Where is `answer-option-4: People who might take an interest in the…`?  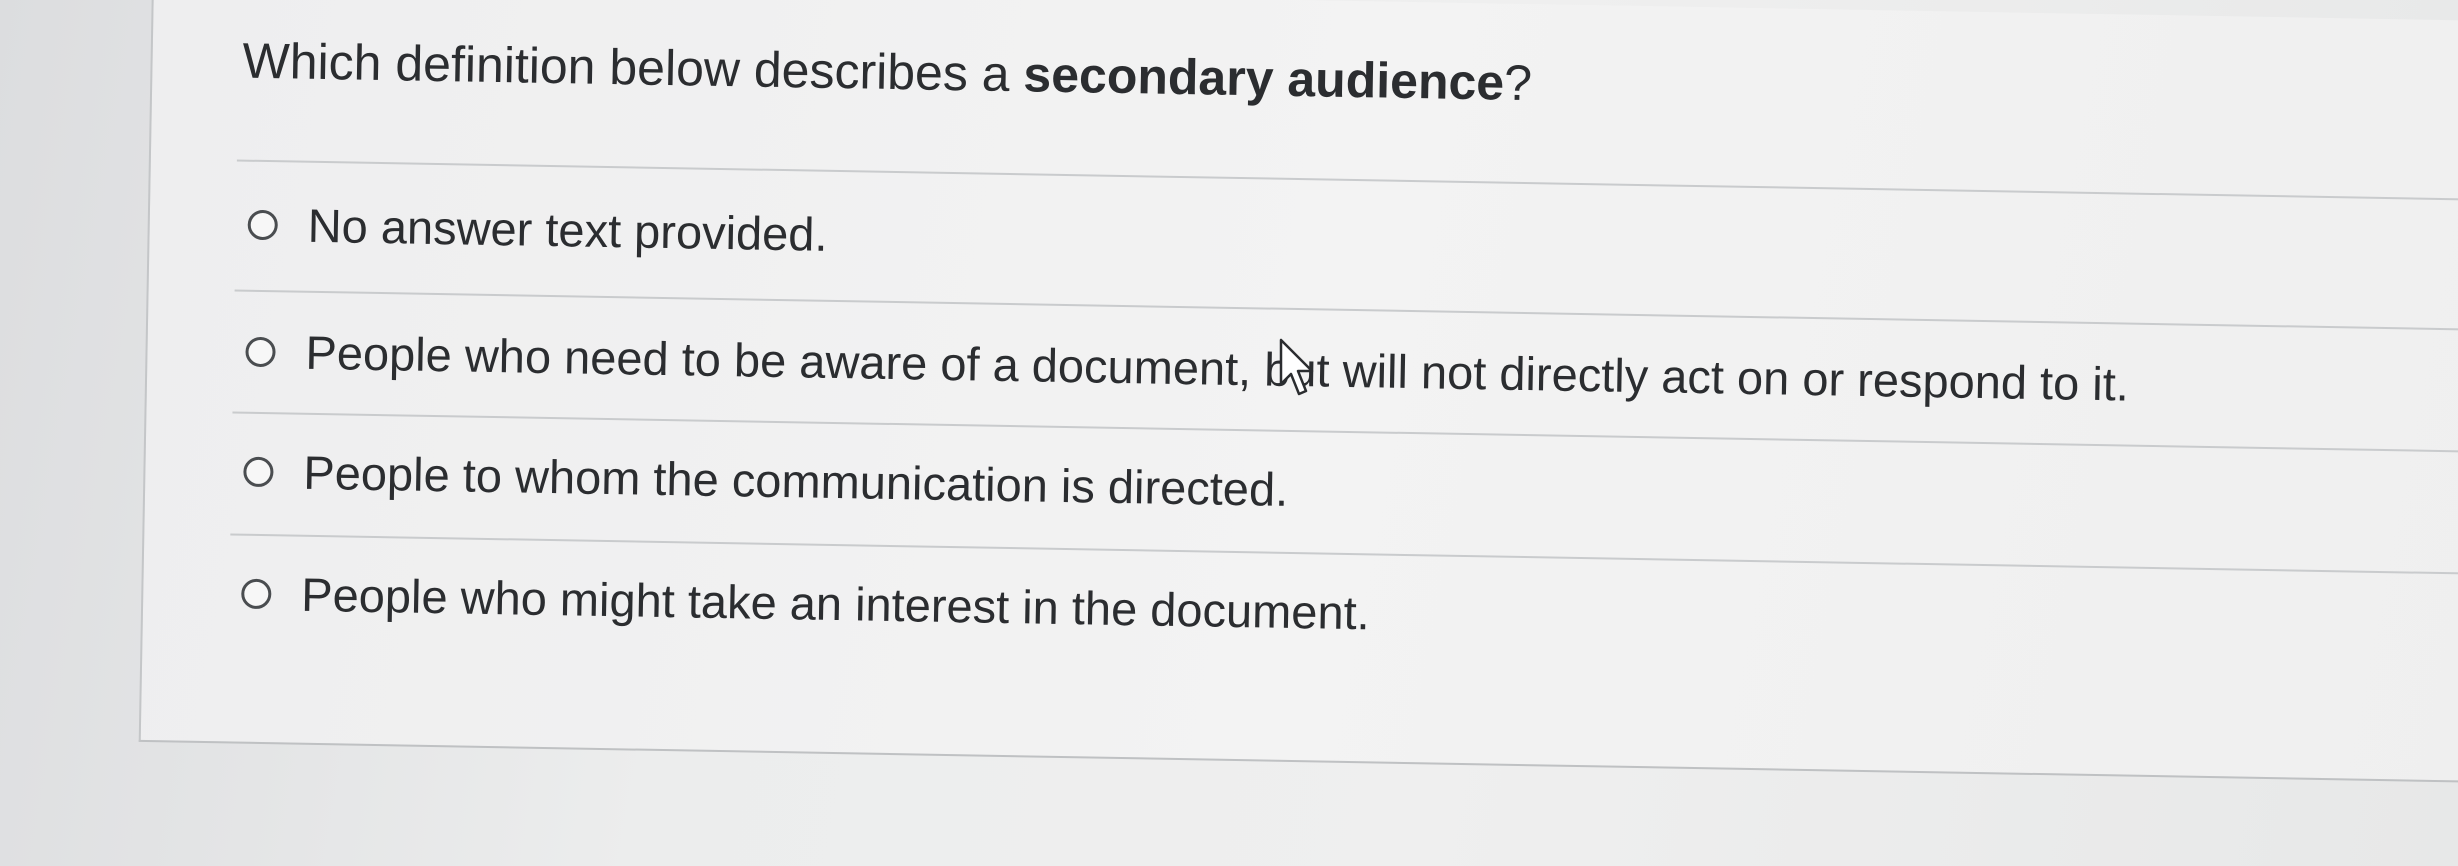
answer-option-4: People who might take an interest in the… is located at coordinates (805, 603).